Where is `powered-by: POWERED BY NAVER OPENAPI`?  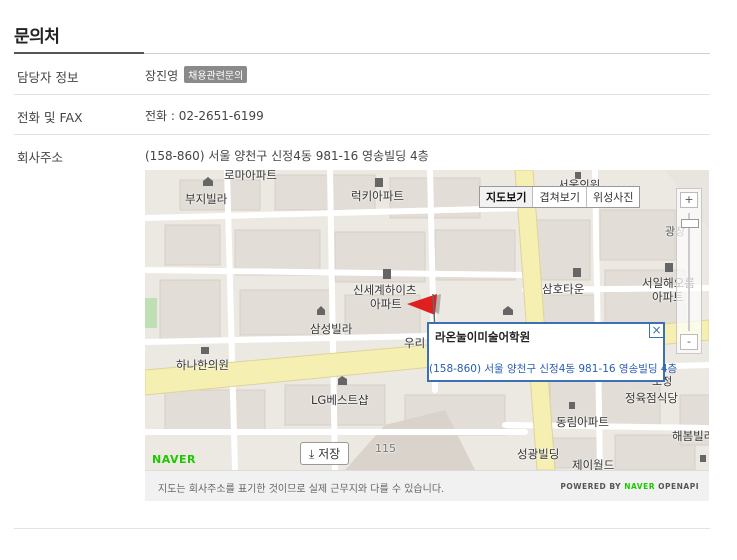
powered-by: POWERED BY NAVER OPENAPI is located at coordinates (629, 486).